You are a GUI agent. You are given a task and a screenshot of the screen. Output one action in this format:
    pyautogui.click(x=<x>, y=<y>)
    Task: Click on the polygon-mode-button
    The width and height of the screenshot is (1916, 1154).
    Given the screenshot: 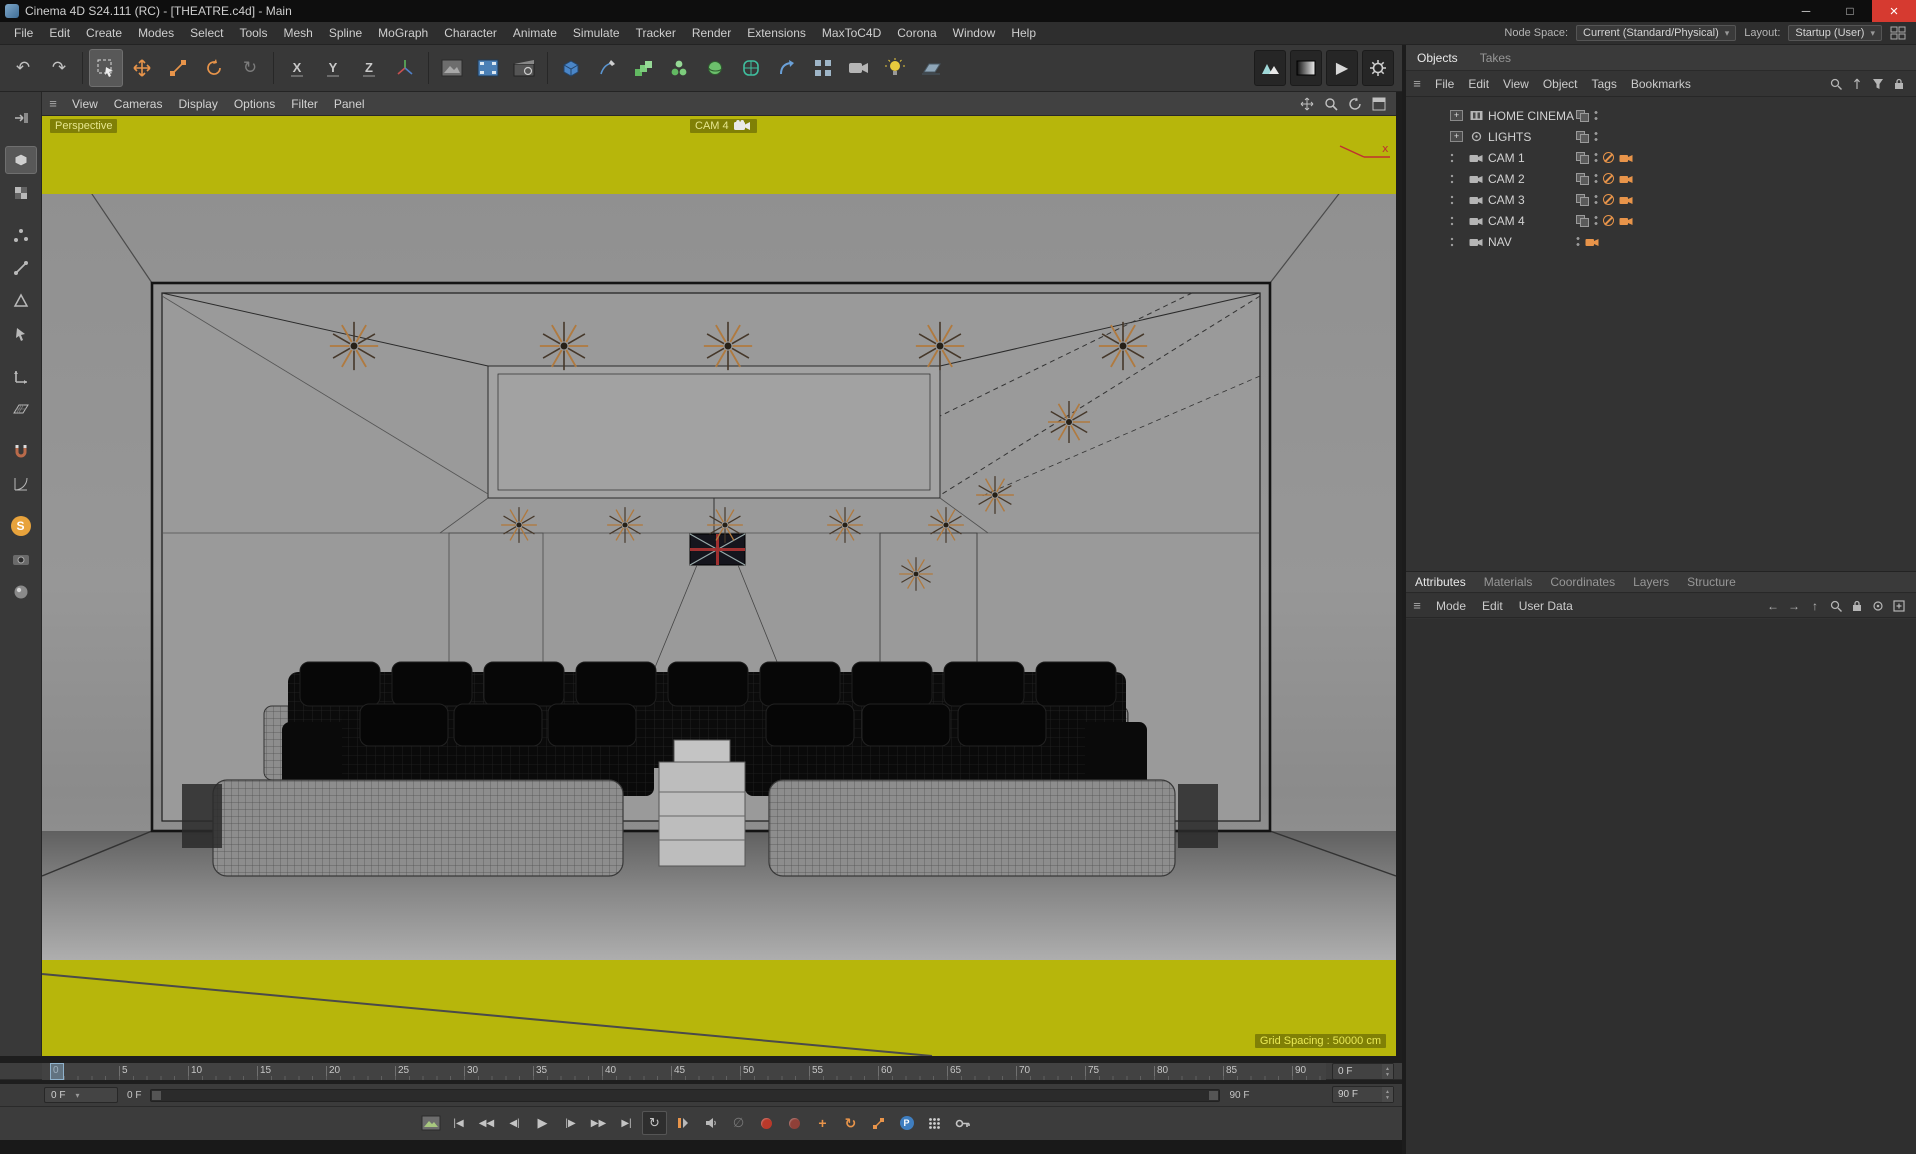 What is the action you would take?
    pyautogui.click(x=21, y=301)
    